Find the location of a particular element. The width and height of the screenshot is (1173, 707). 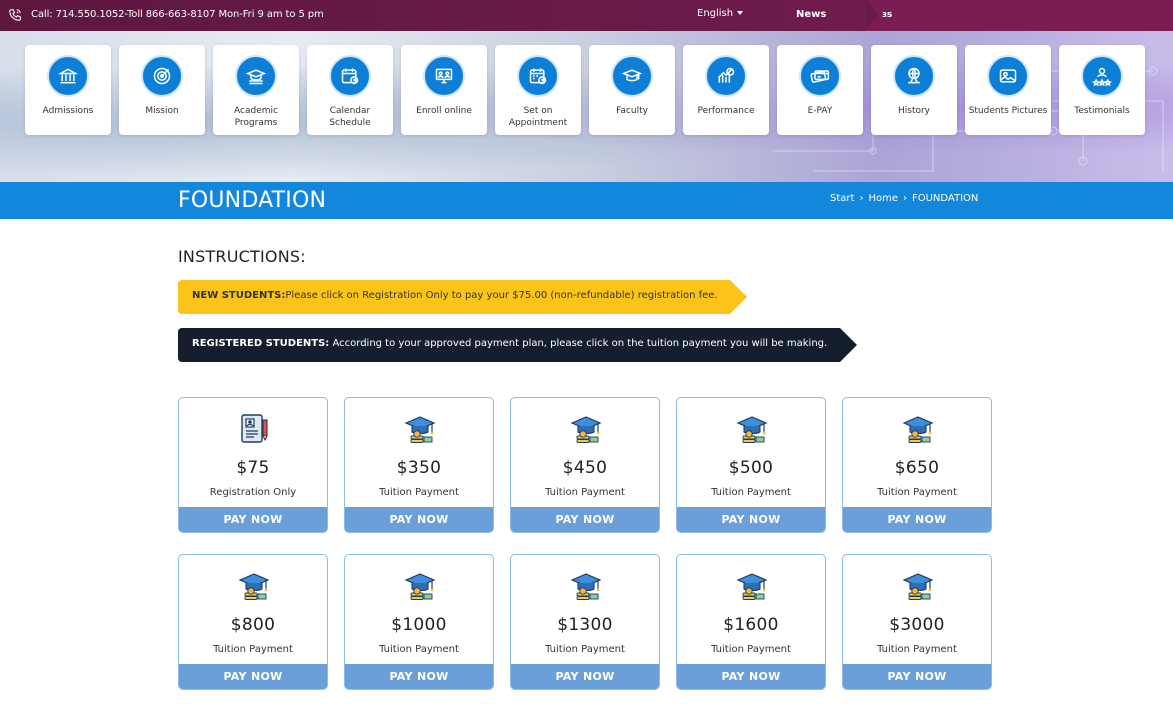

breadcrumb-current: FOUNDATION is located at coordinates (945, 198).